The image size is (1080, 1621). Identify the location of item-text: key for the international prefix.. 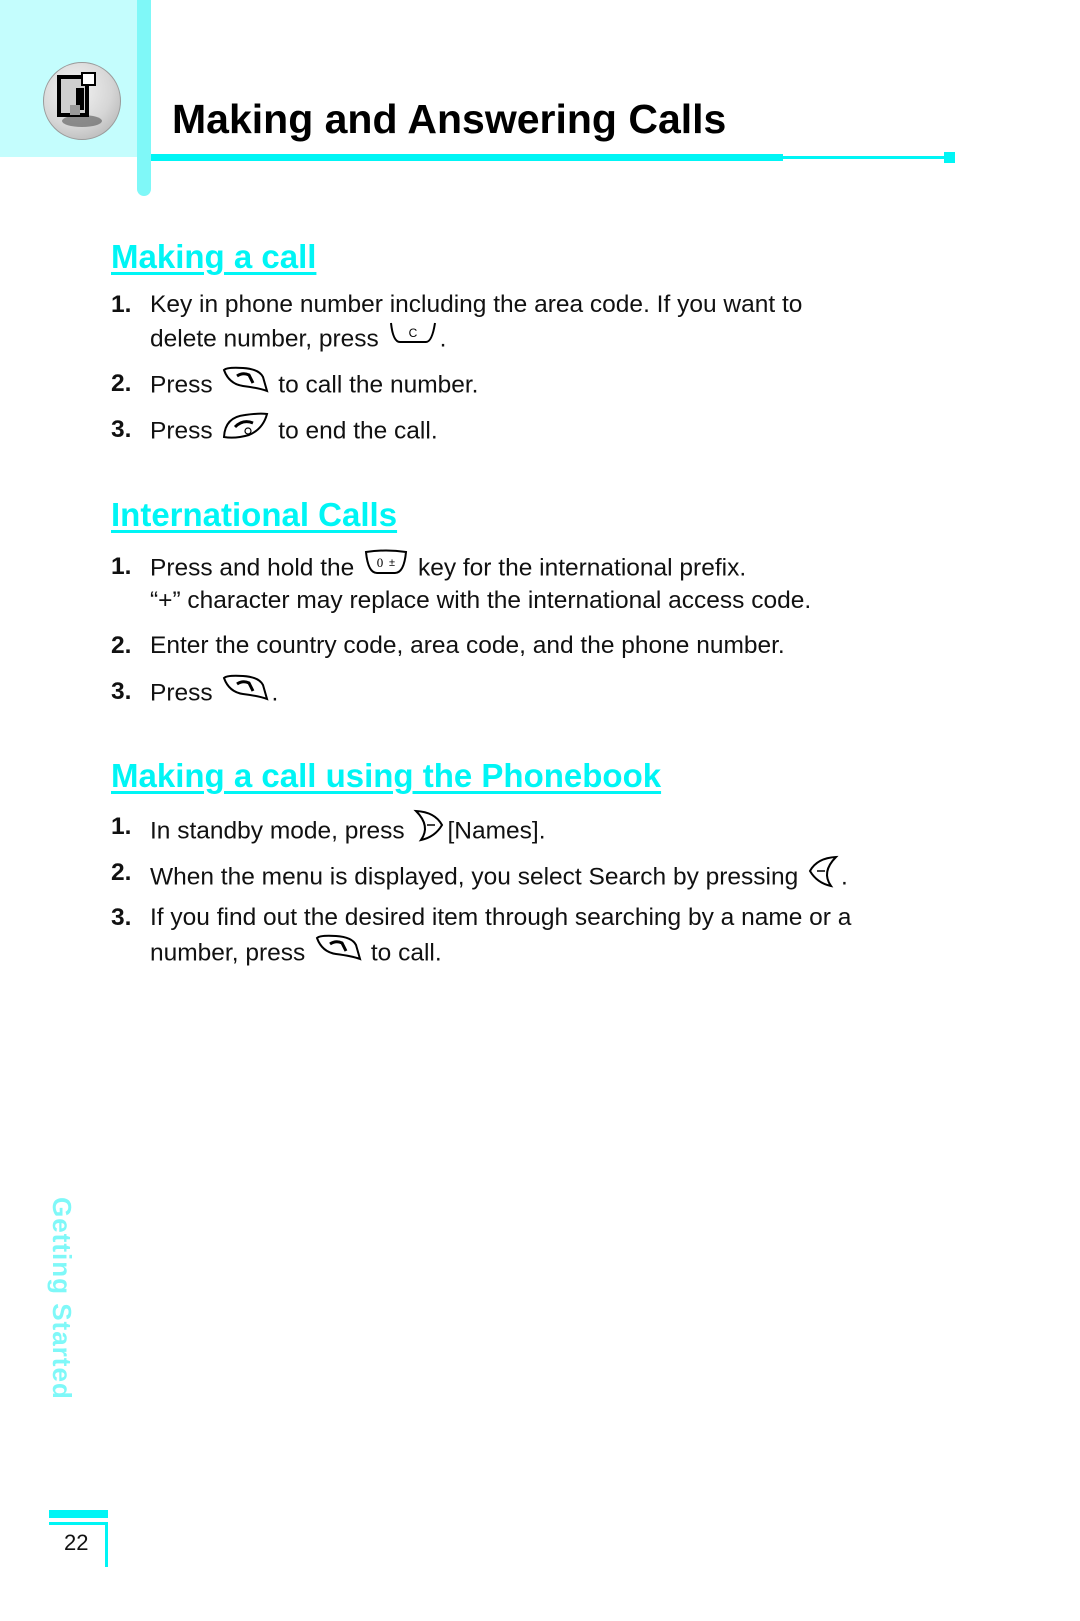
(582, 568).